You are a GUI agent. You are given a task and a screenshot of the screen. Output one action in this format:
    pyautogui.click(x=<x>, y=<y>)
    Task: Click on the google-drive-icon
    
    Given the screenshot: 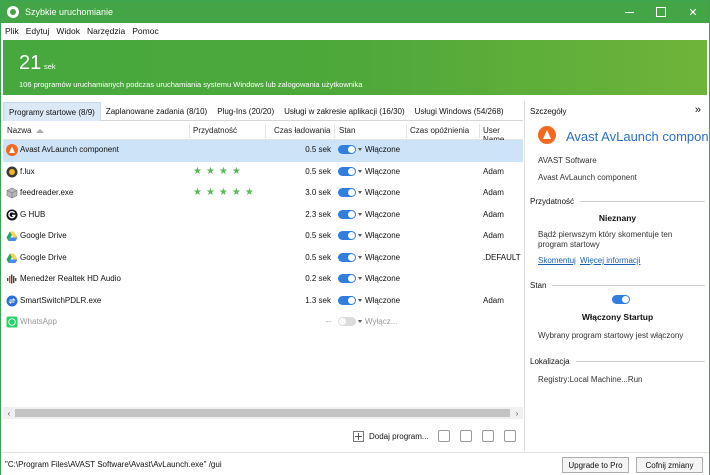 What is the action you would take?
    pyautogui.click(x=12, y=258)
    